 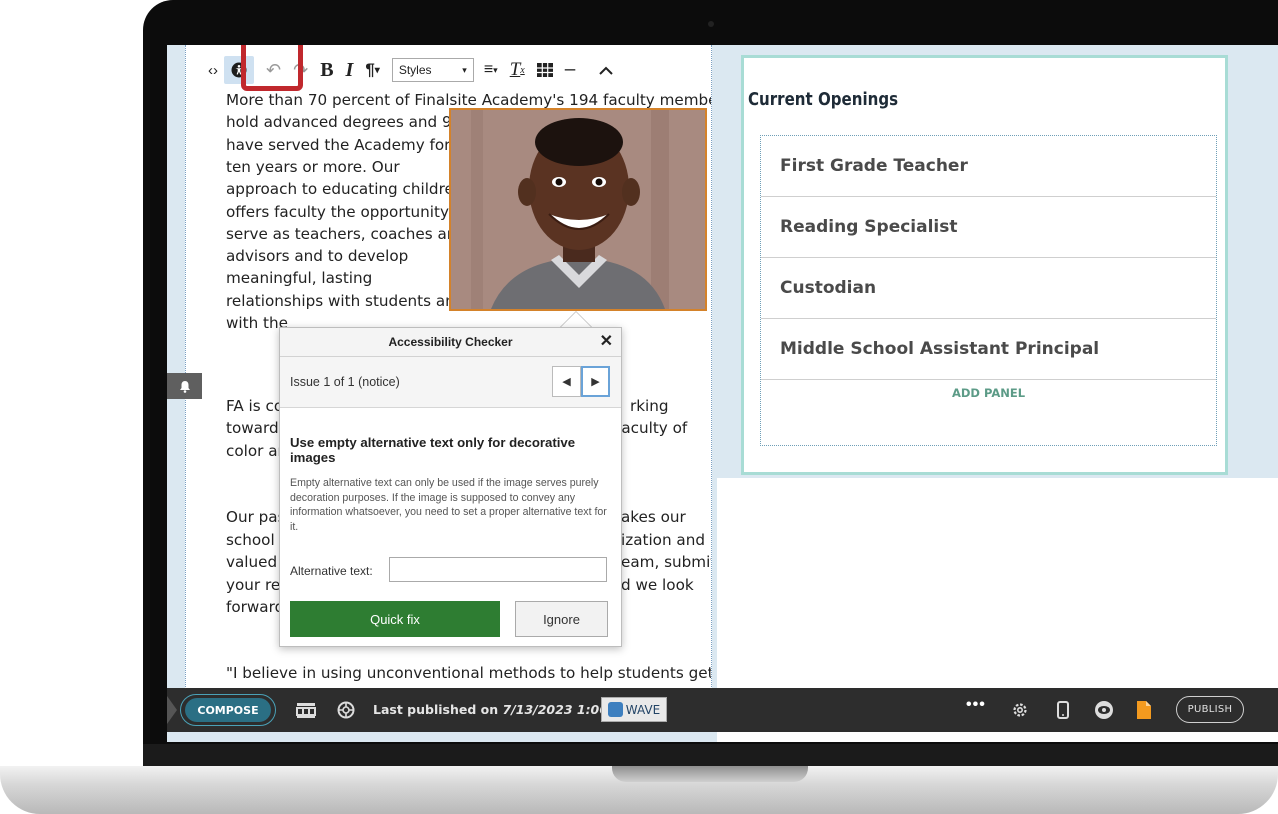 What do you see at coordinates (649, 406) in the screenshot?
I see `para2-line1-right: rking` at bounding box center [649, 406].